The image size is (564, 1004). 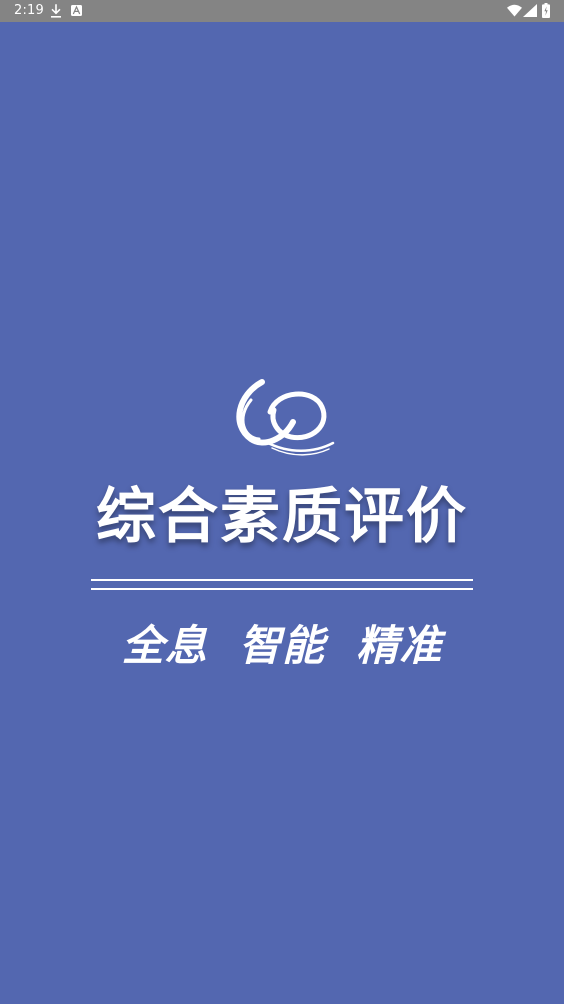 What do you see at coordinates (546, 10) in the screenshot?
I see `battery-icon` at bounding box center [546, 10].